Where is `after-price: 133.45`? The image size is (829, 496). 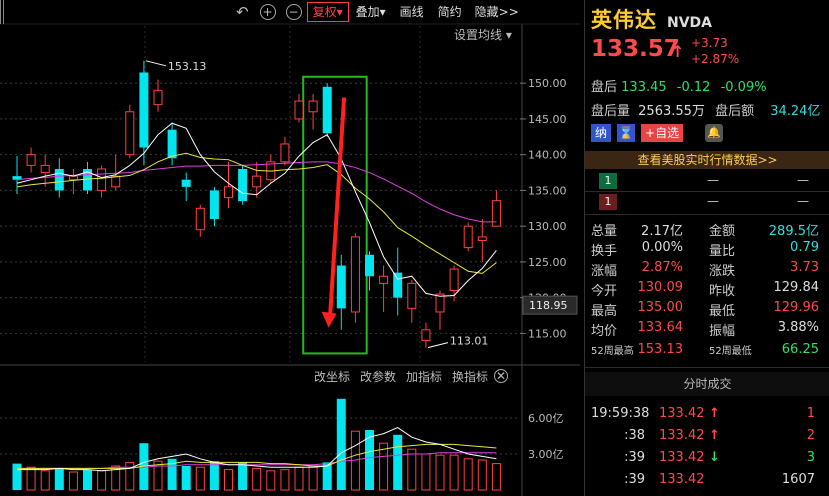
after-price: 133.45 is located at coordinates (644, 87).